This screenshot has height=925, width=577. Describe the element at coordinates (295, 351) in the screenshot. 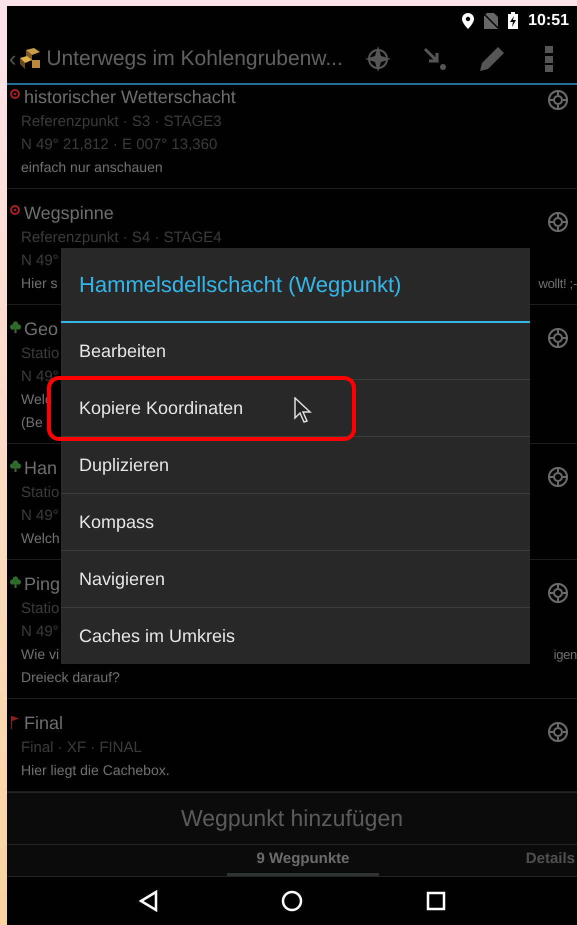

I see `menu-item: Bearbeiten` at that location.